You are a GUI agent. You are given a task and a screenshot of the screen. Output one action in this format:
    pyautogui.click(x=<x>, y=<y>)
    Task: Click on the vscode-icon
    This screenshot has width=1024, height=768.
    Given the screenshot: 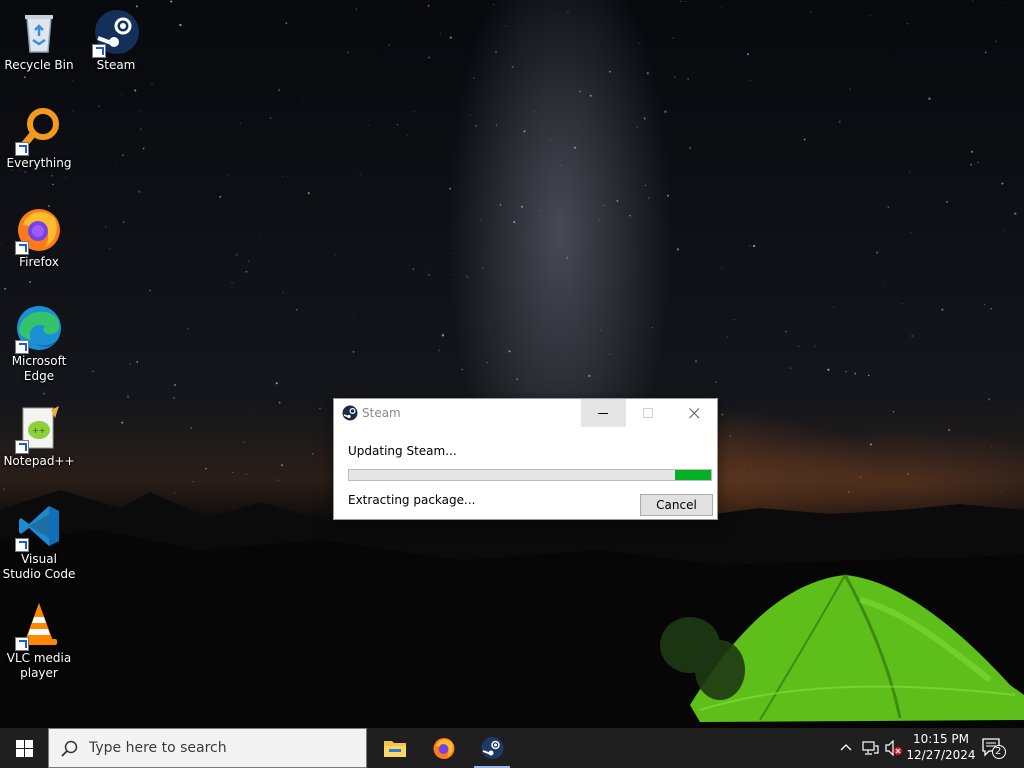 What is the action you would take?
    pyautogui.click(x=39, y=527)
    